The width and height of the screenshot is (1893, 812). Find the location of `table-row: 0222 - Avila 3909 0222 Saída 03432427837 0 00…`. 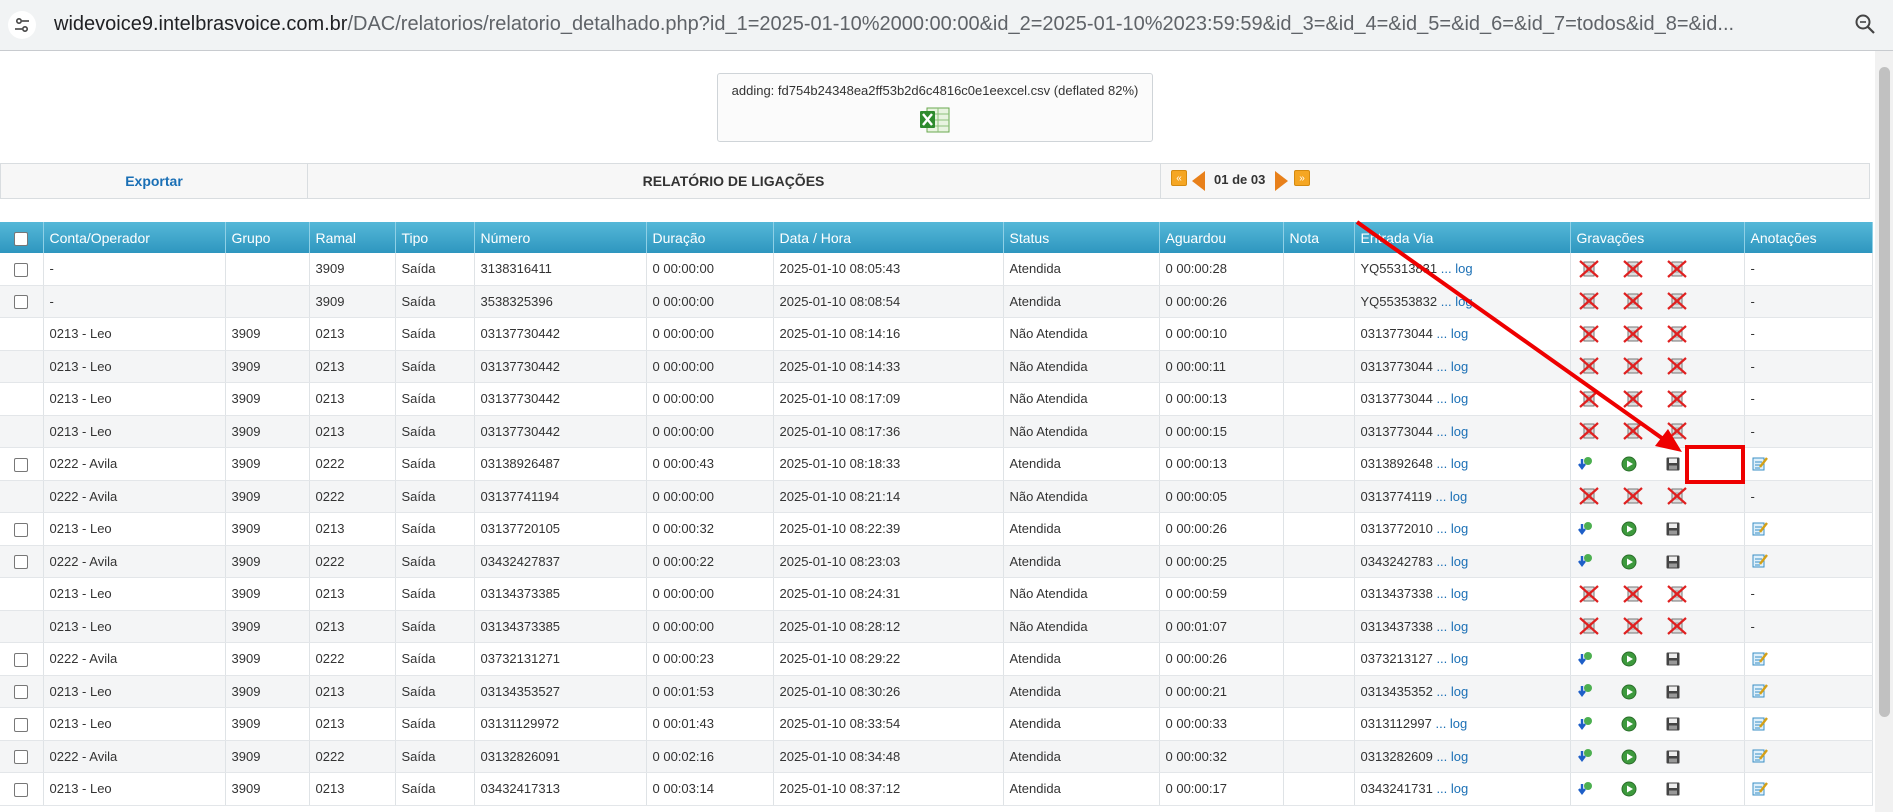

table-row: 0222 - Avila 3909 0222 Saída 03432427837 0 00… is located at coordinates (936, 561).